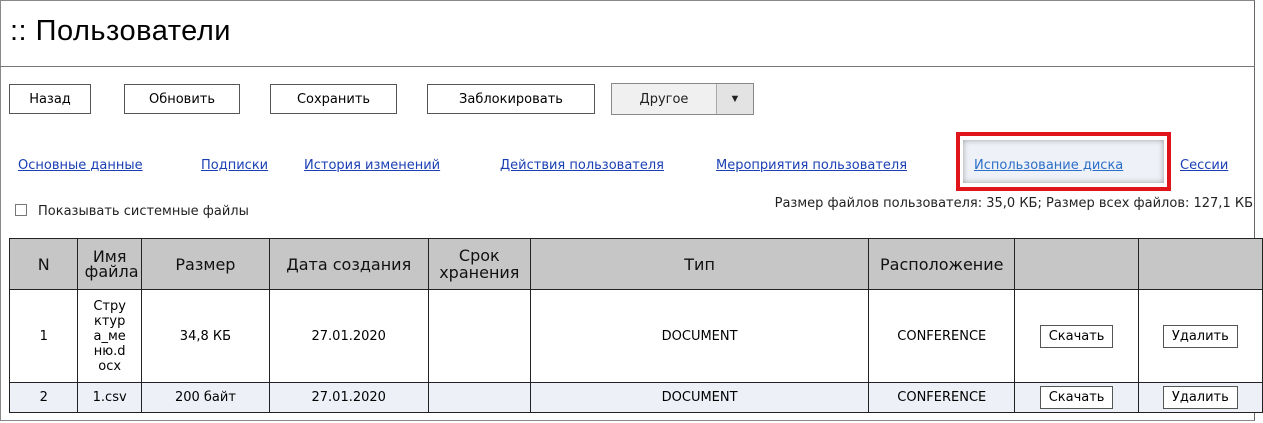  I want to click on cell-size: 200 байт, so click(205, 397).